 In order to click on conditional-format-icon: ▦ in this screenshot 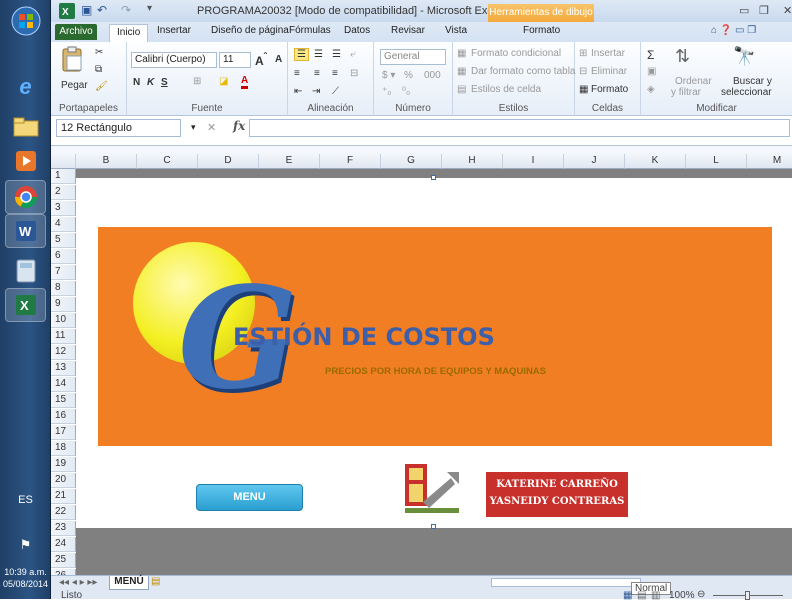, I will do `click(461, 53)`.